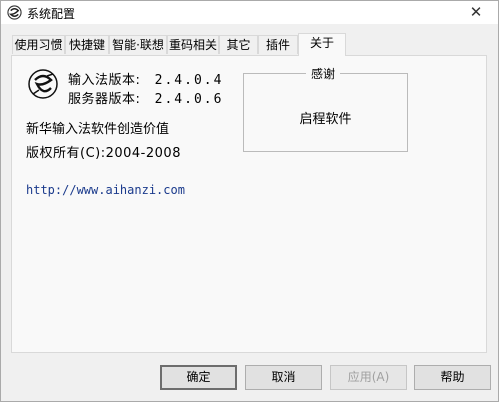  Describe the element at coordinates (14, 12) in the screenshot. I see `app-logo-icon` at that location.